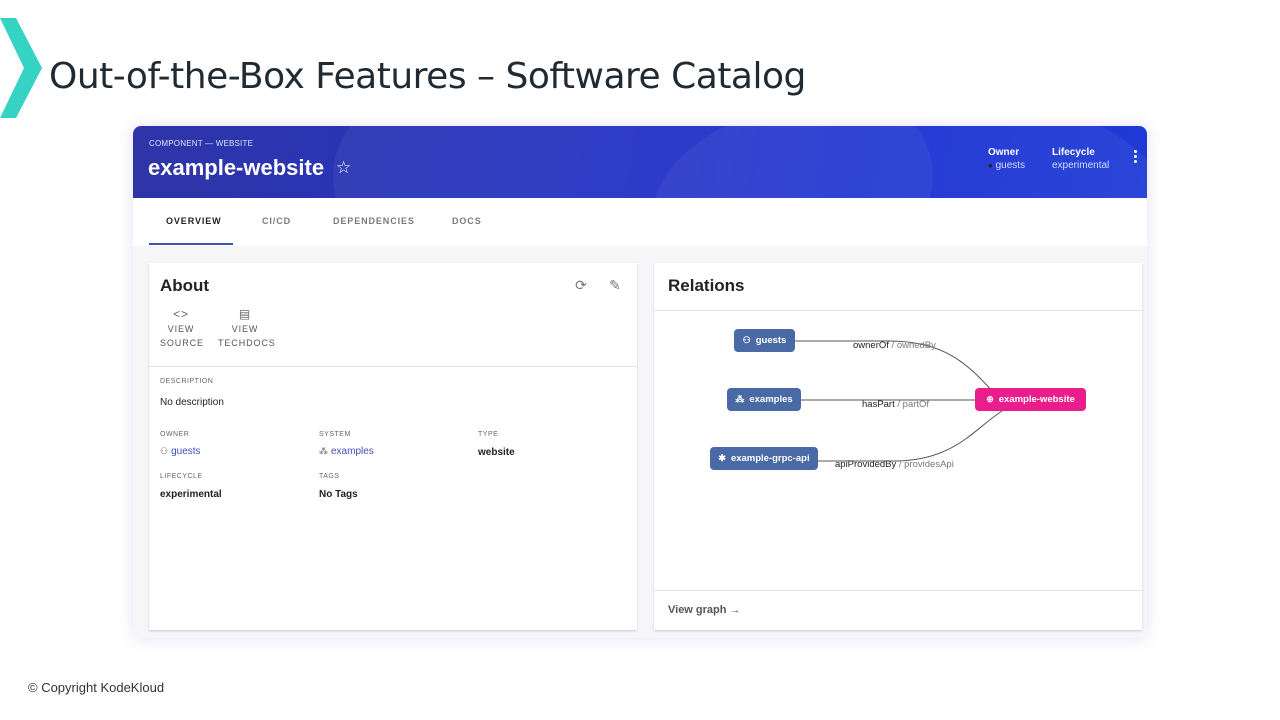 The image size is (1280, 720). I want to click on entity-kind-label: COMPONENT — WEBSITE, so click(201, 143).